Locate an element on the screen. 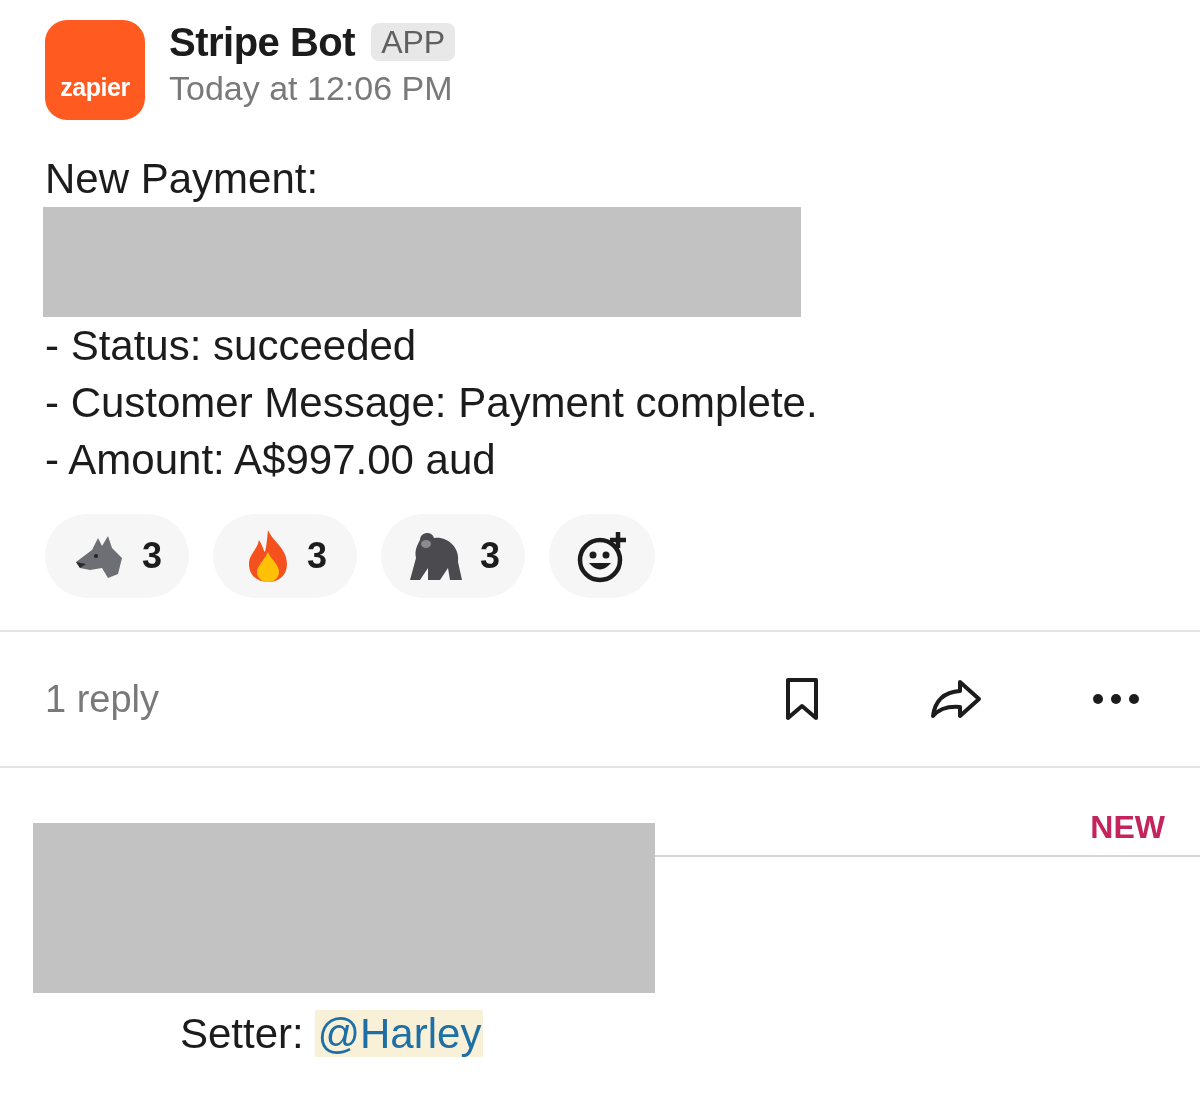  app-badge: APP is located at coordinates (413, 42).